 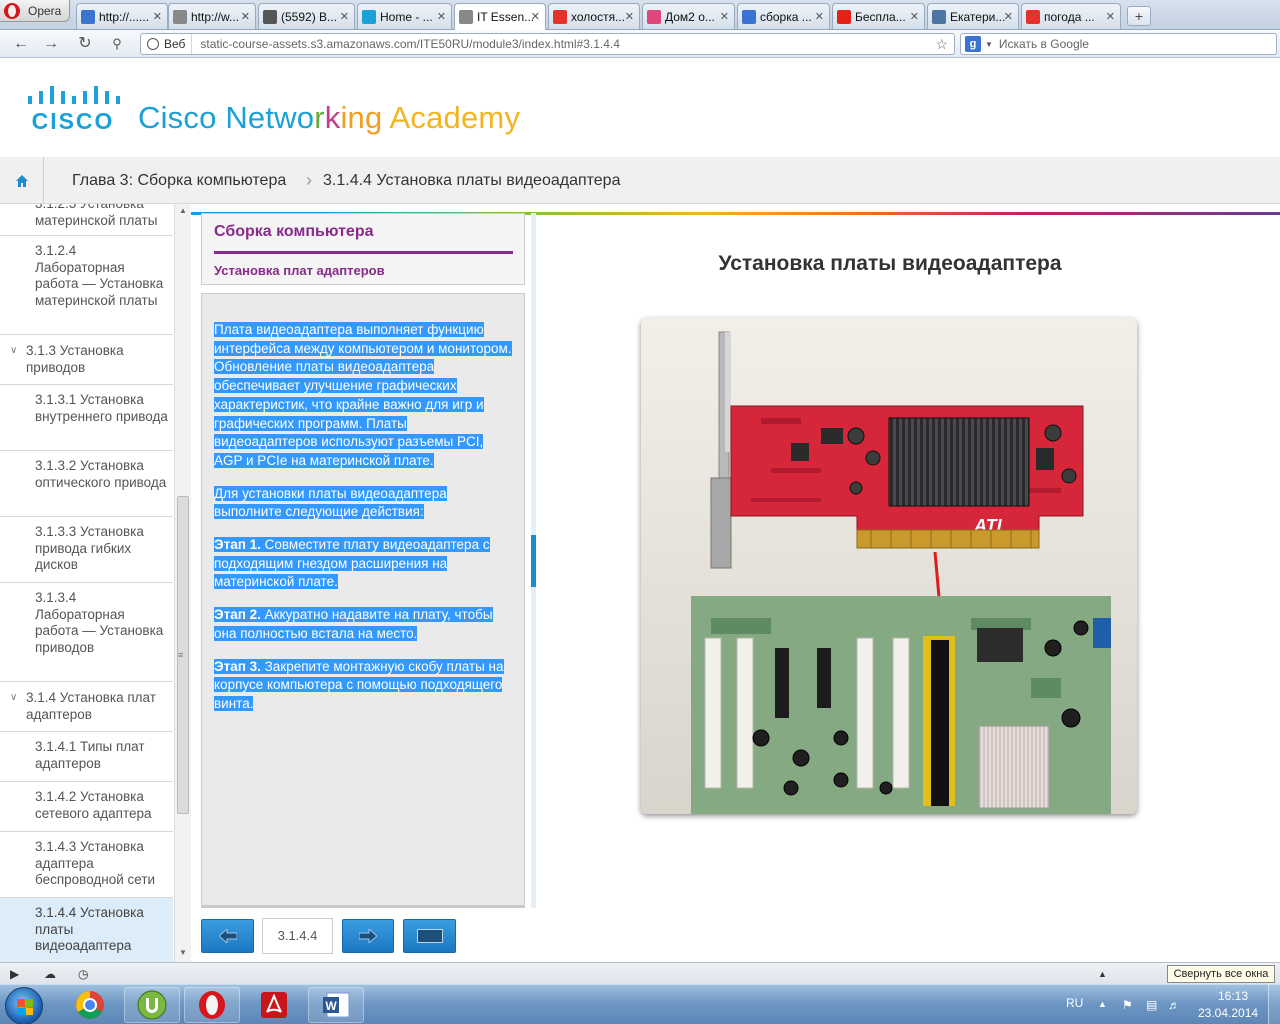 What do you see at coordinates (404, 16) in the screenshot?
I see `browser-tab: Home - ... ✕` at bounding box center [404, 16].